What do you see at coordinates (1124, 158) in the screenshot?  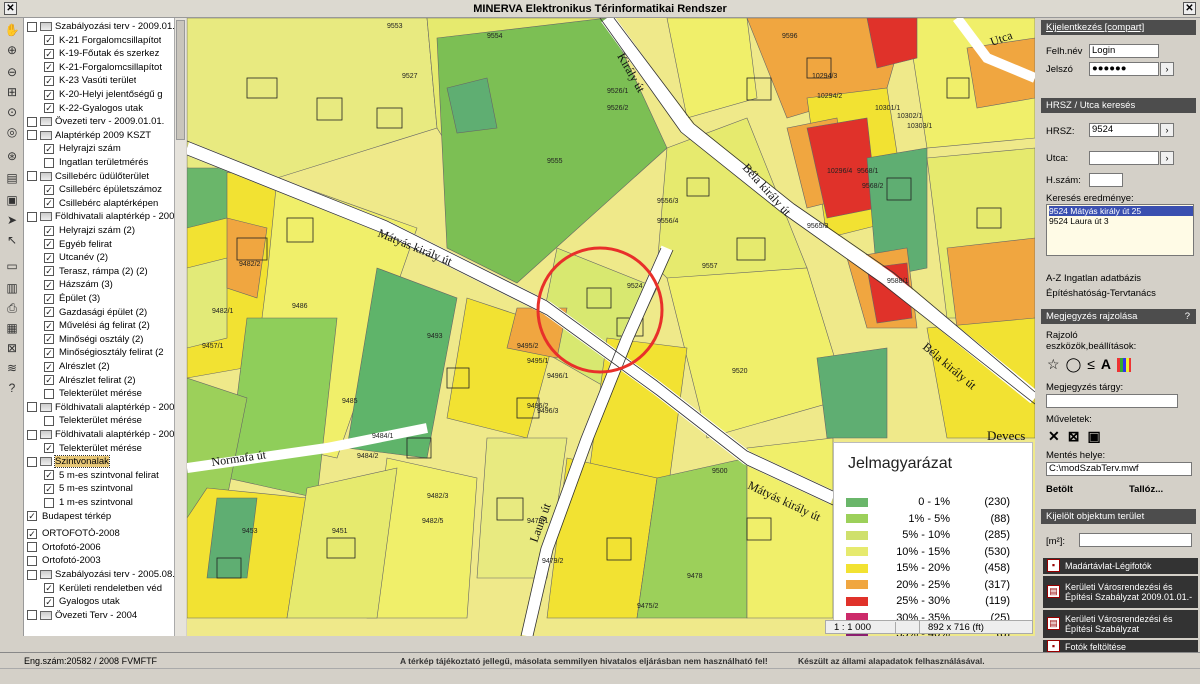 I see `utca-input` at bounding box center [1124, 158].